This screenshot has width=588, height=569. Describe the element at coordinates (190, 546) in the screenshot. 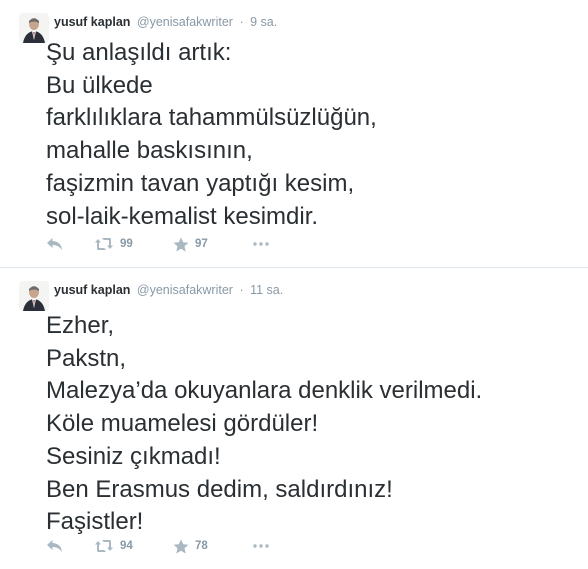

I see `favorite-button: 78` at that location.